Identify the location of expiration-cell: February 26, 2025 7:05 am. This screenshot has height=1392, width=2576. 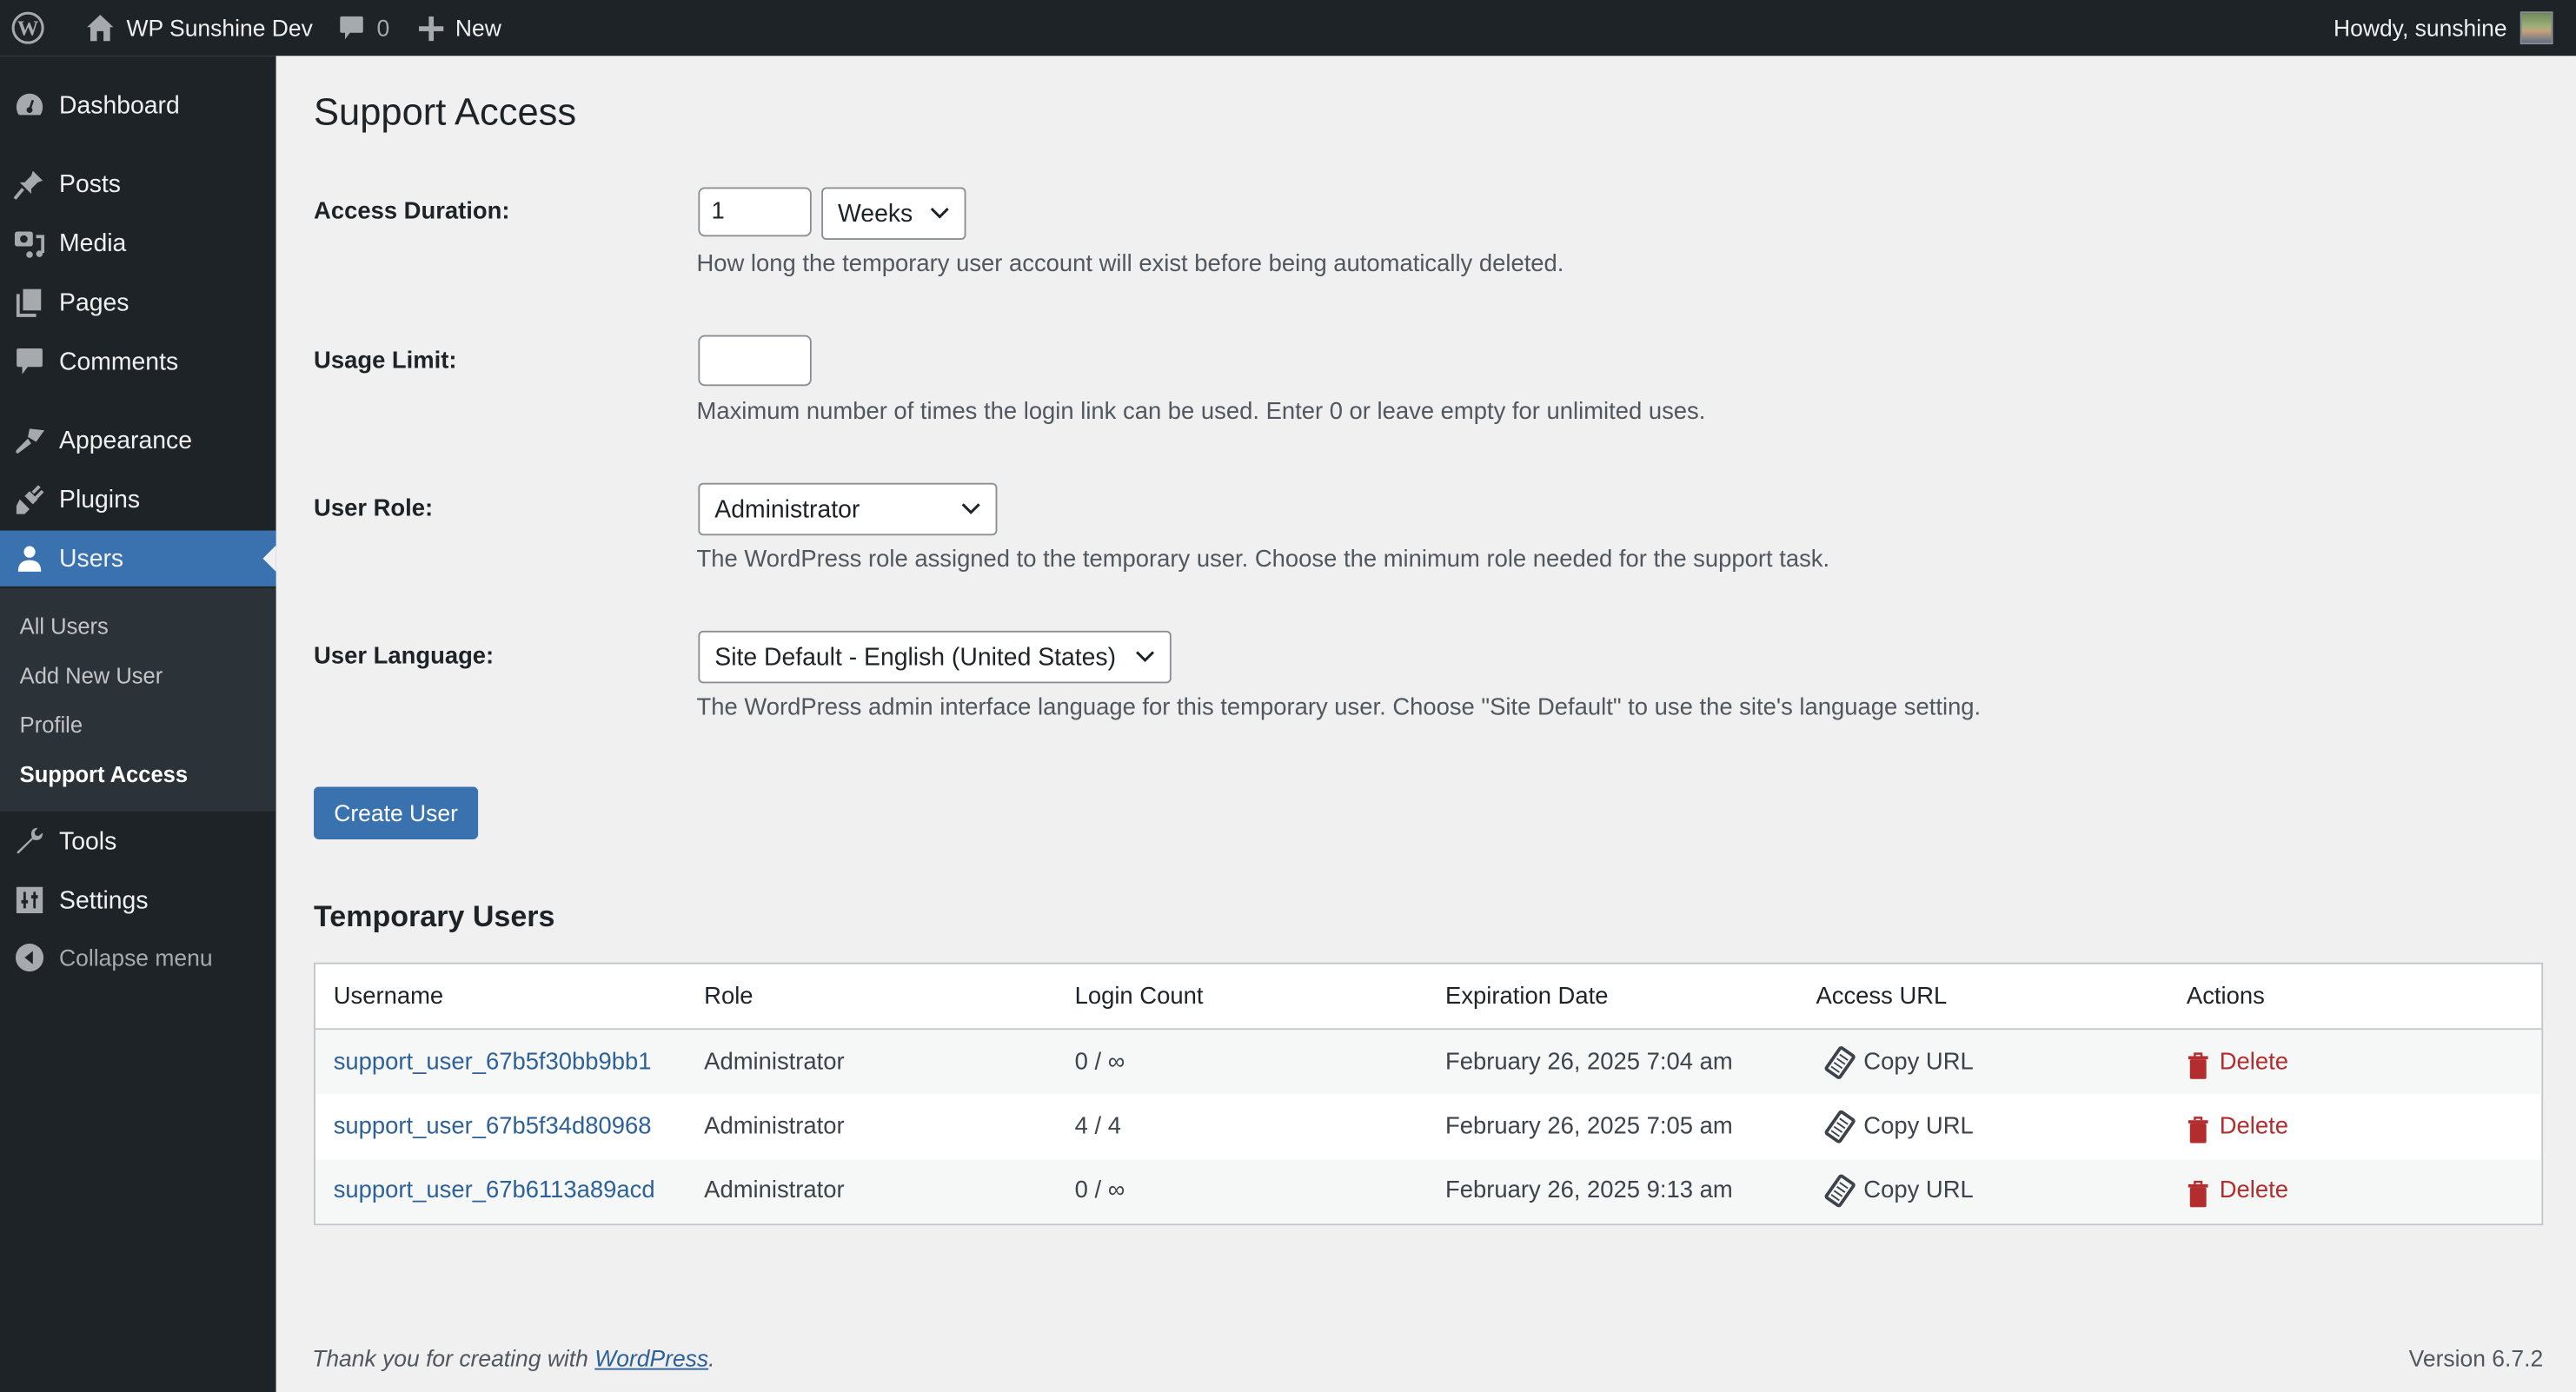
(1589, 1127).